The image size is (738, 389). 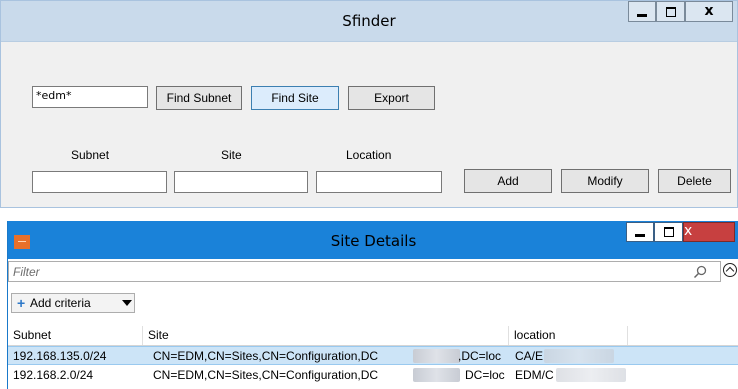 What do you see at coordinates (53, 375) in the screenshot?
I see `subnet-cell: 192.168.2.0/24` at bounding box center [53, 375].